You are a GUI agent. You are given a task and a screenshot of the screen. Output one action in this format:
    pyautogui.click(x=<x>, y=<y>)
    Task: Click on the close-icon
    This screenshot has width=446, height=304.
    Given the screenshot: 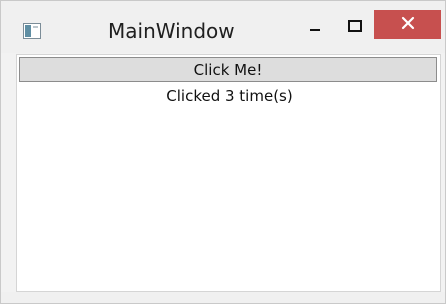 What is the action you would take?
    pyautogui.click(x=408, y=25)
    